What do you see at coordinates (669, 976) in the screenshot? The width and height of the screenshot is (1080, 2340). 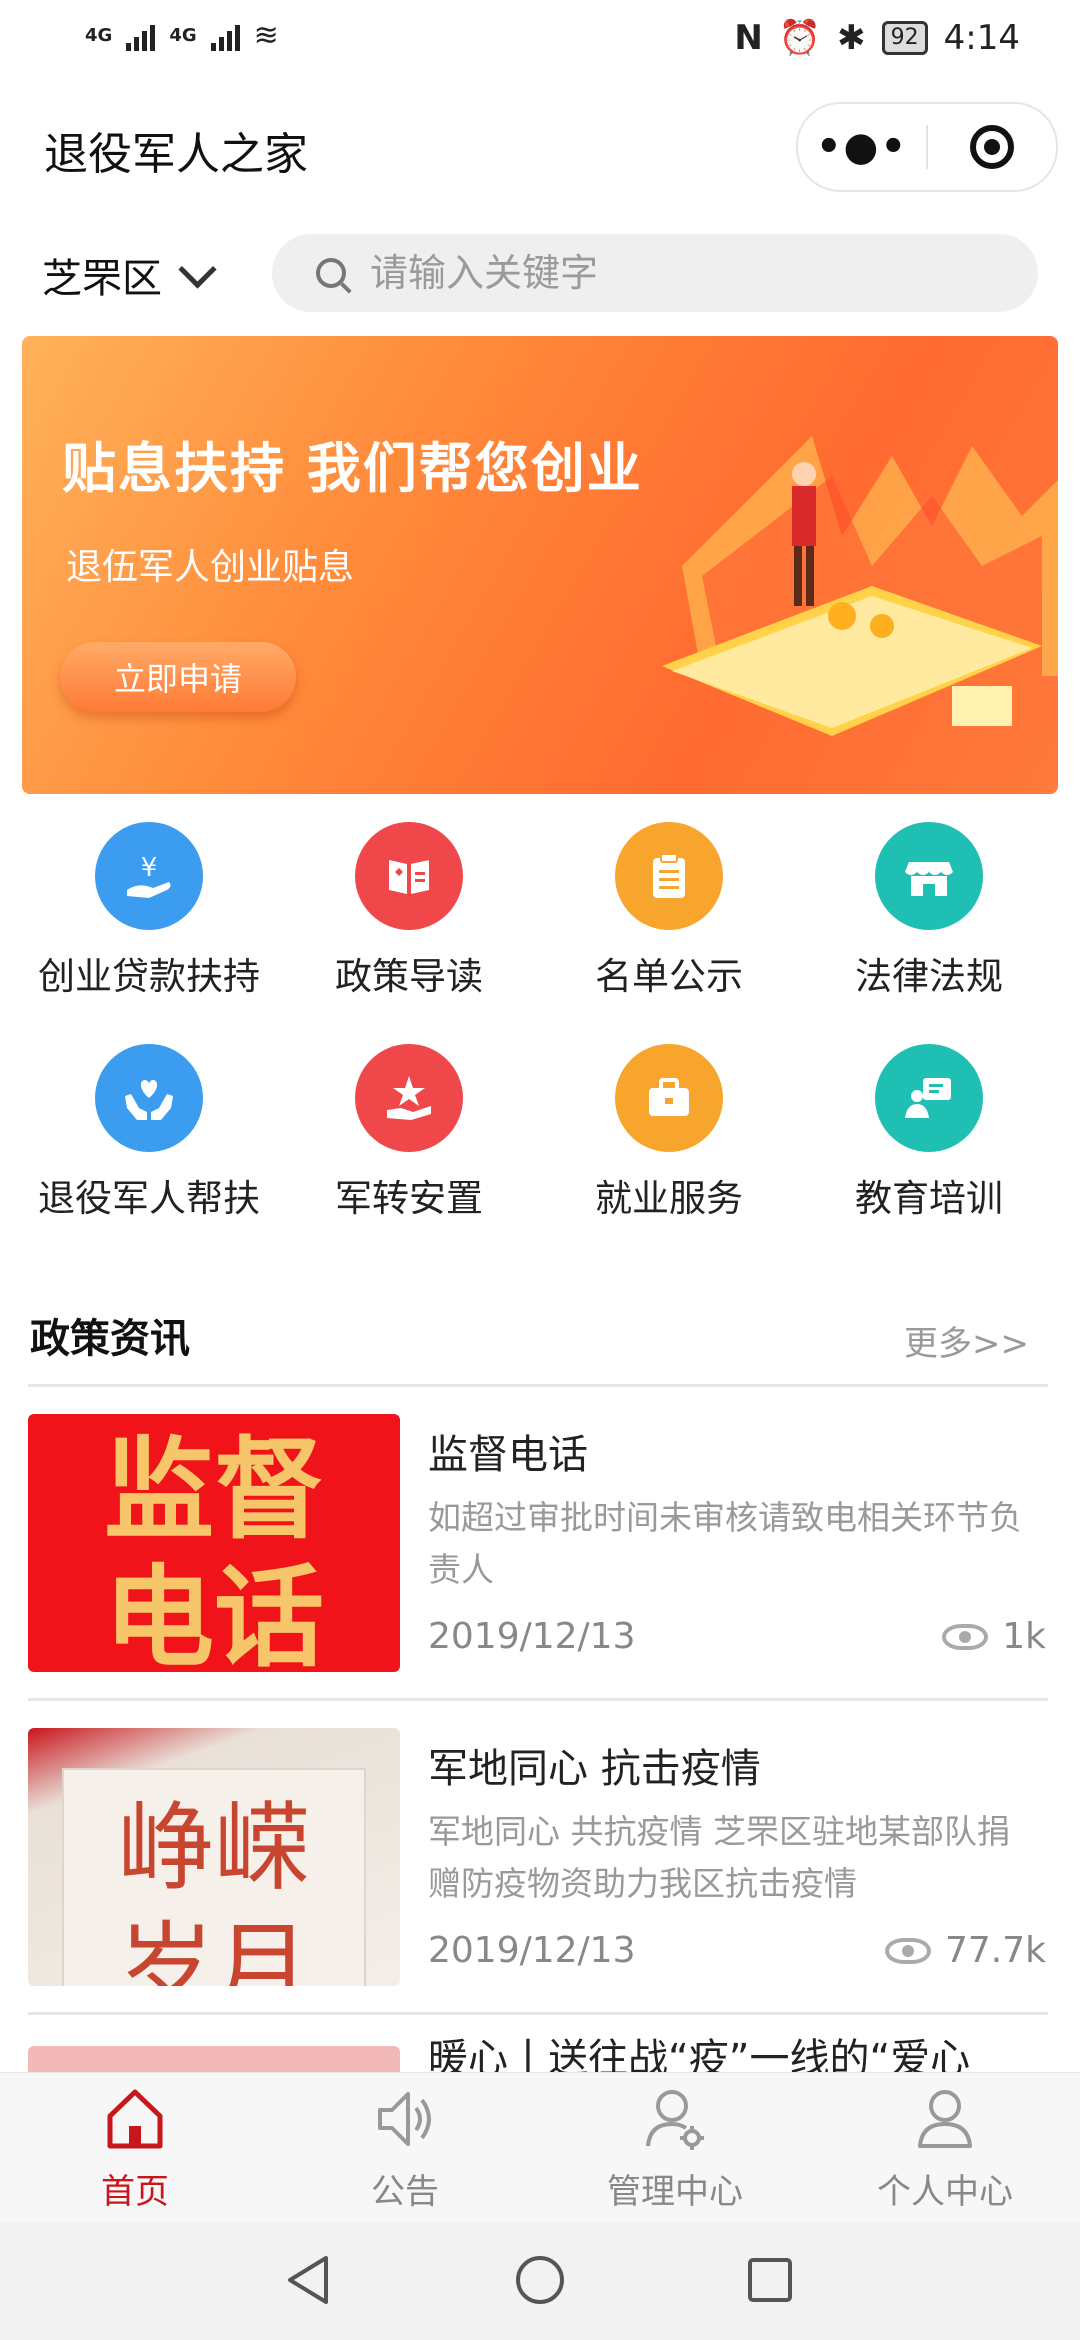 I see `grid-label: 名单公示` at bounding box center [669, 976].